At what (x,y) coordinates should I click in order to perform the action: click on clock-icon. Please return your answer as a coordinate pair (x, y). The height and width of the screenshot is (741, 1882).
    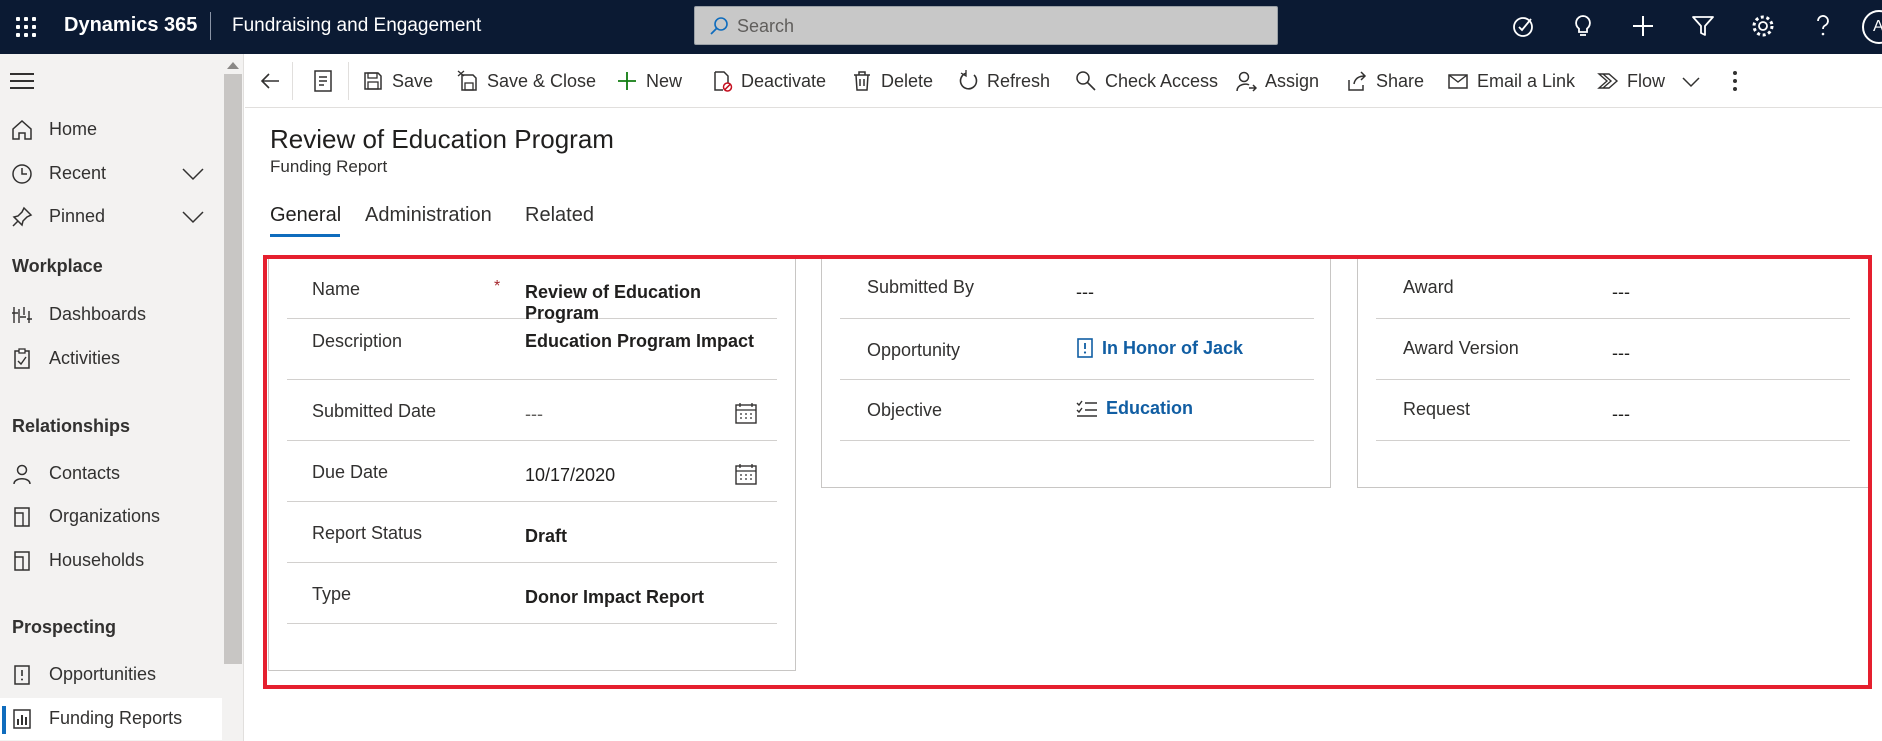
    Looking at the image, I should click on (22, 174).